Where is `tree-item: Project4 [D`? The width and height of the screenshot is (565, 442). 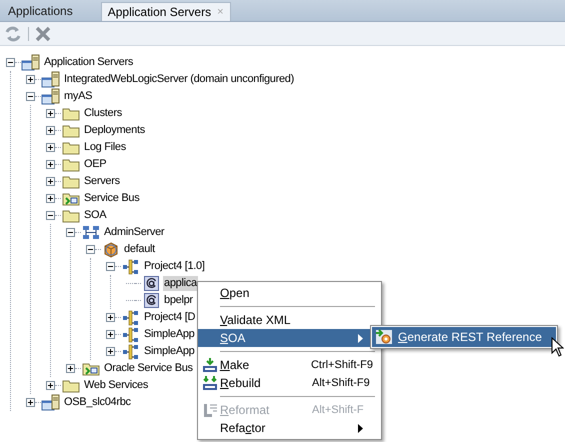
tree-item: Project4 [D is located at coordinates (169, 317).